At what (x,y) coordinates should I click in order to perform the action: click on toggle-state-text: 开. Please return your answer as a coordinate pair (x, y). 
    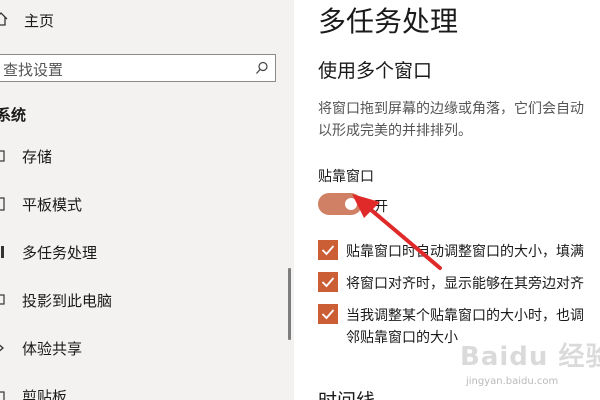
    Looking at the image, I should click on (381, 207).